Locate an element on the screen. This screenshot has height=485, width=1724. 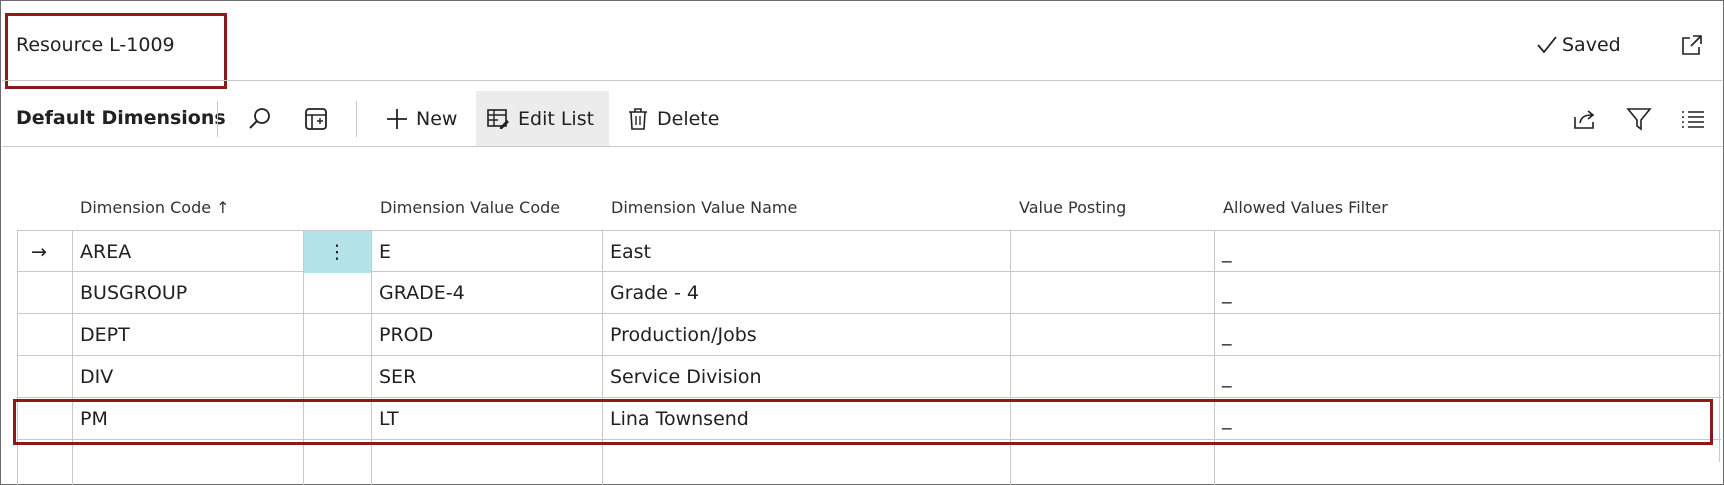
column-header-dimension-value-code: Dimension Value Code is located at coordinates (470, 207).